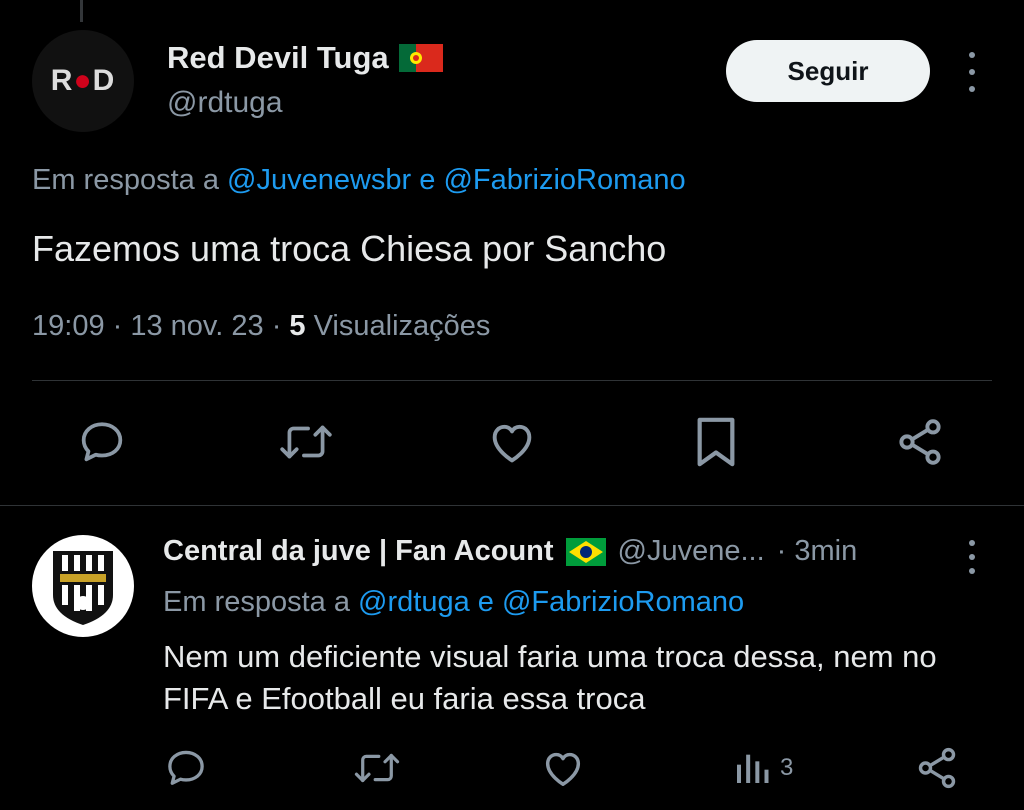 The width and height of the screenshot is (1024, 810). Describe the element at coordinates (420, 58) in the screenshot. I see `portugal-flag-icon` at that location.